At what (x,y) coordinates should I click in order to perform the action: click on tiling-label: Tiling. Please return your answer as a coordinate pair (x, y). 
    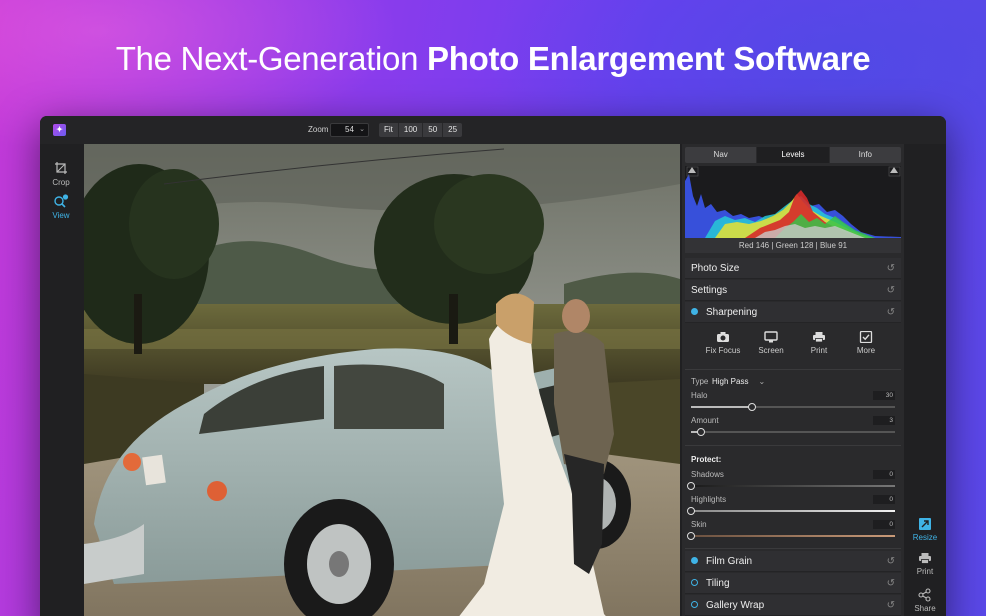
    Looking at the image, I should click on (718, 583).